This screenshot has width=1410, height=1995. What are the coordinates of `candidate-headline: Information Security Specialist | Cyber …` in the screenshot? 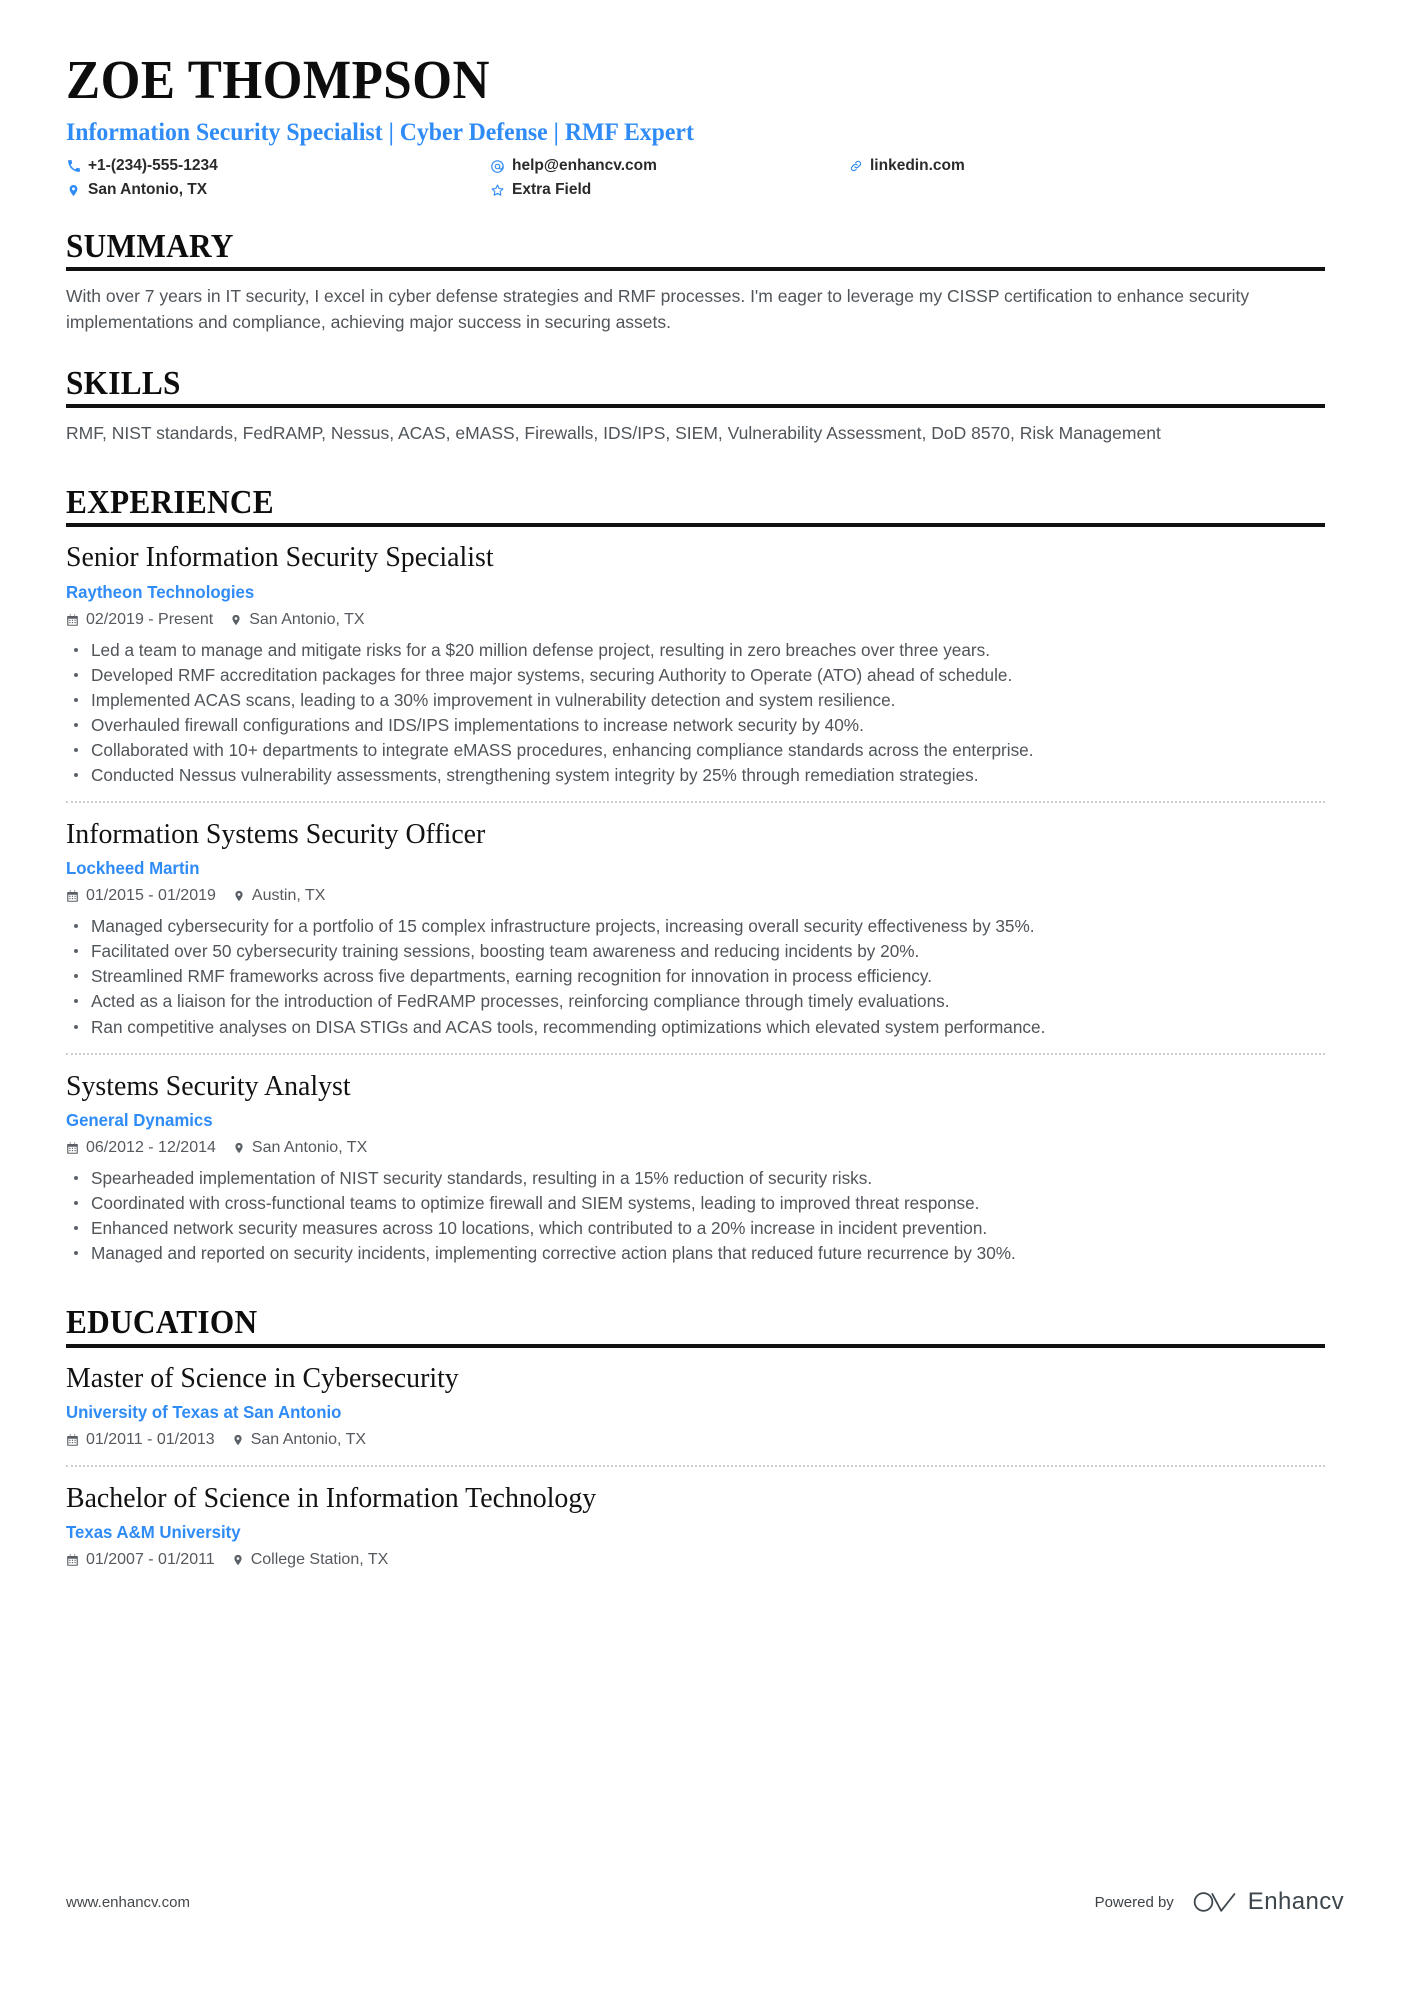 It's located at (380, 133).